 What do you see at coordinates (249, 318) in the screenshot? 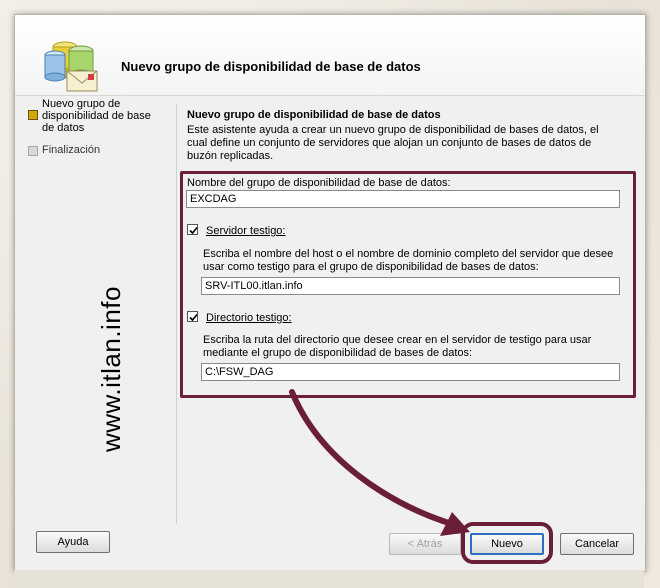
I see `witness-dir-label: Directorio testigo:` at bounding box center [249, 318].